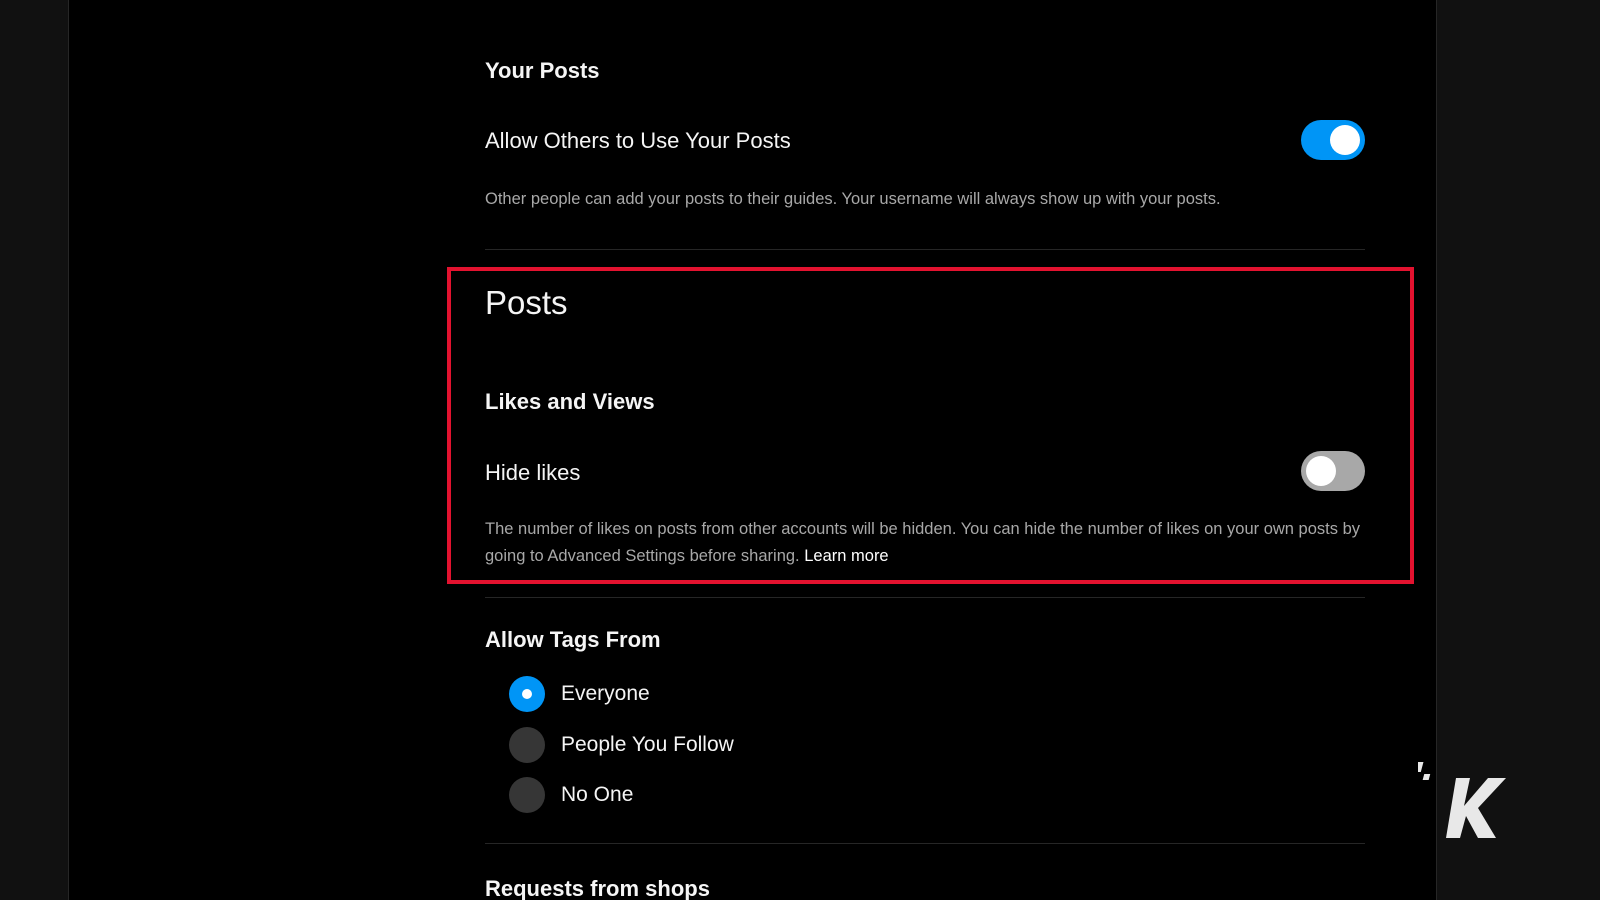 The image size is (1600, 900). What do you see at coordinates (647, 744) in the screenshot?
I see `radio-label-people-you-follow: People You Follow` at bounding box center [647, 744].